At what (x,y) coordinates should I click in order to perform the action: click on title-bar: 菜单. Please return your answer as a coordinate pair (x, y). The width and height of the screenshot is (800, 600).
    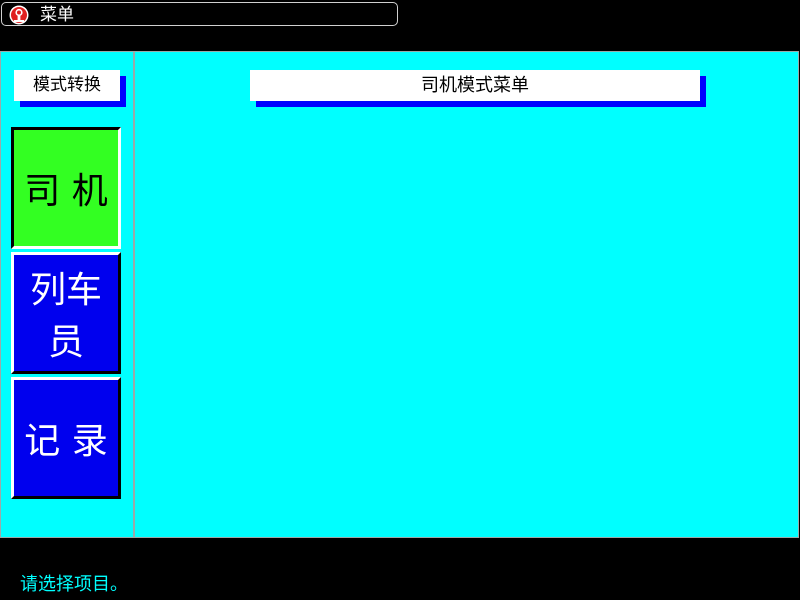
    Looking at the image, I should click on (199, 14).